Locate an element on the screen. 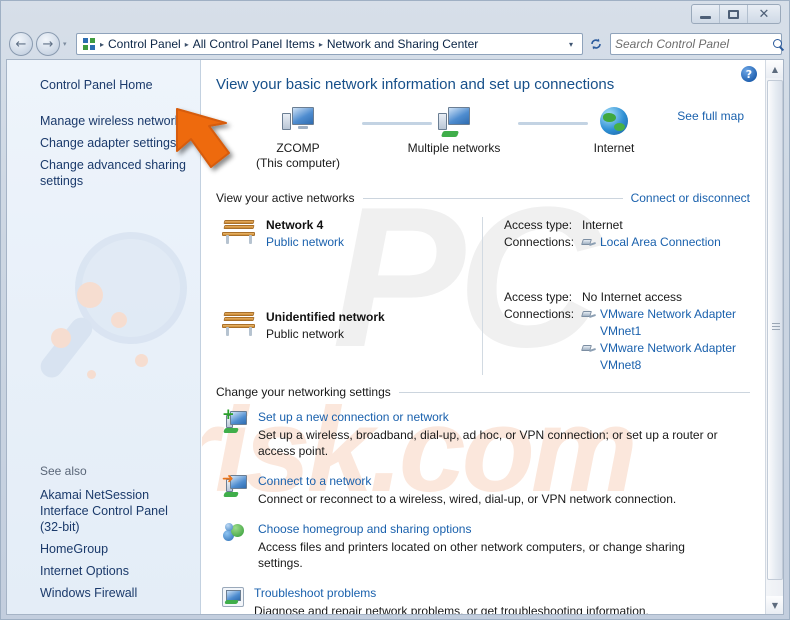 The image size is (790, 620). maximize-button is located at coordinates (734, 14).